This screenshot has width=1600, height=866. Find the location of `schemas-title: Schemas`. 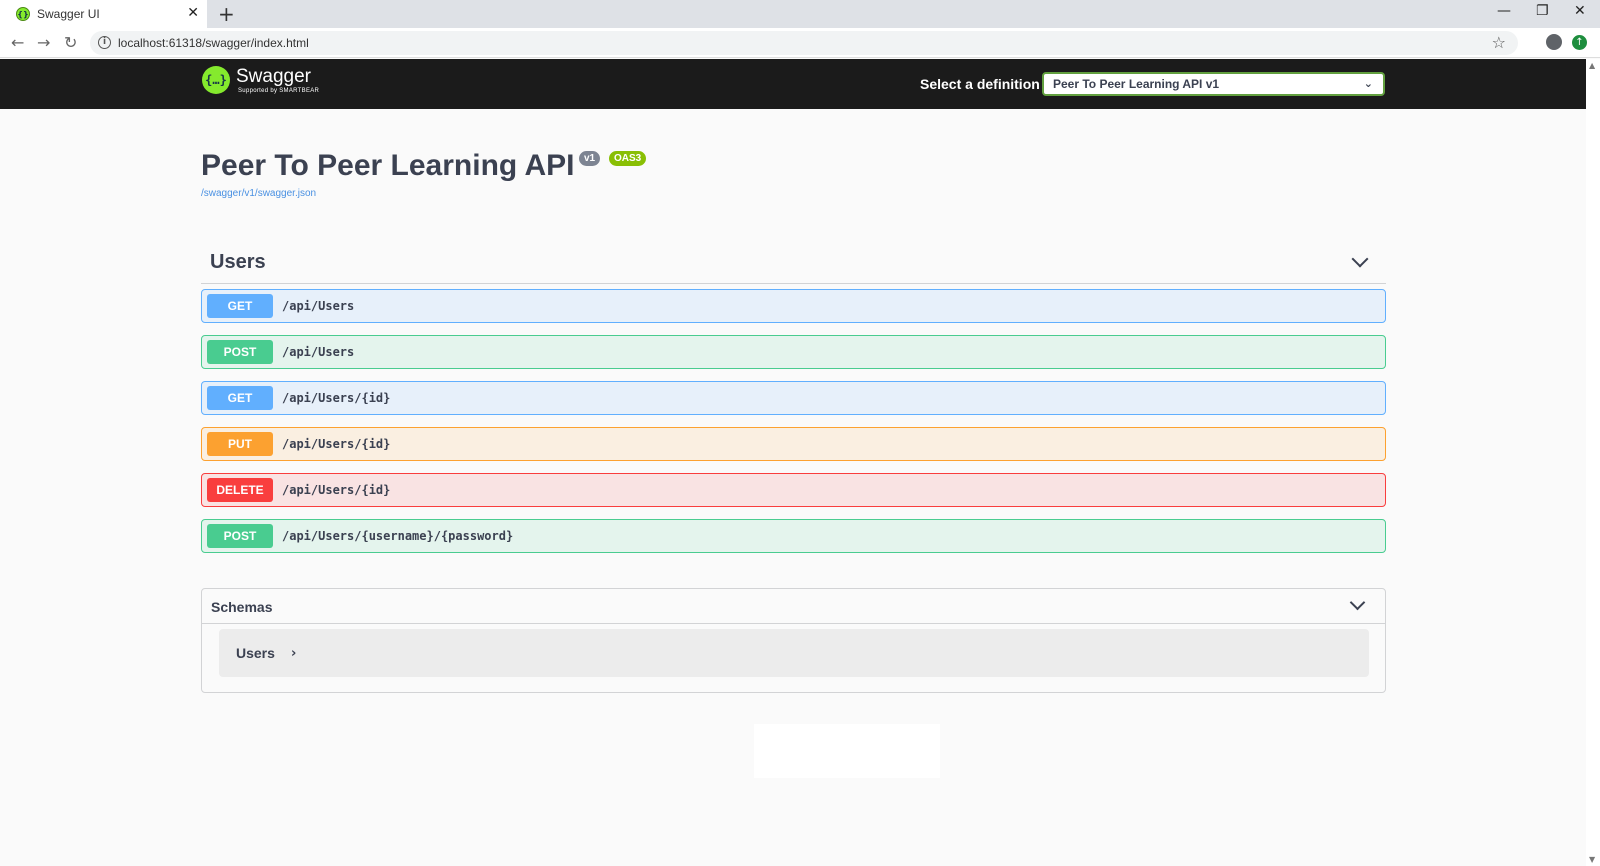

schemas-title: Schemas is located at coordinates (242, 607).